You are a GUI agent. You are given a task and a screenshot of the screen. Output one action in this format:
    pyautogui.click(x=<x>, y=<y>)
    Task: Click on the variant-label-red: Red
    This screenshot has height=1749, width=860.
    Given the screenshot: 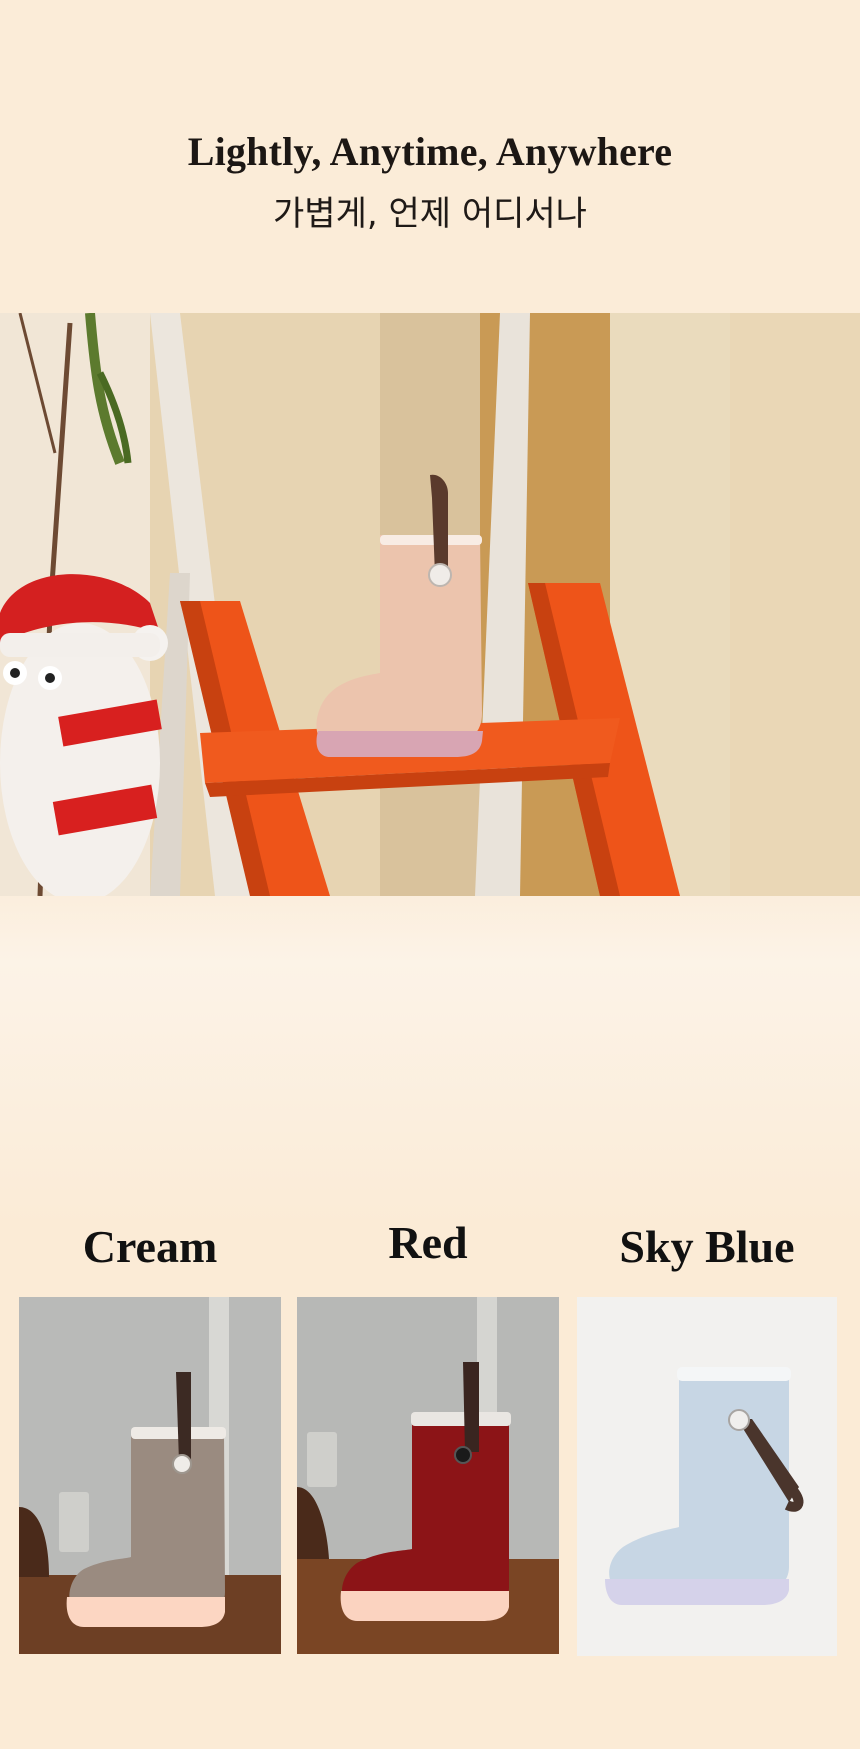 What is the action you would take?
    pyautogui.click(x=428, y=1242)
    